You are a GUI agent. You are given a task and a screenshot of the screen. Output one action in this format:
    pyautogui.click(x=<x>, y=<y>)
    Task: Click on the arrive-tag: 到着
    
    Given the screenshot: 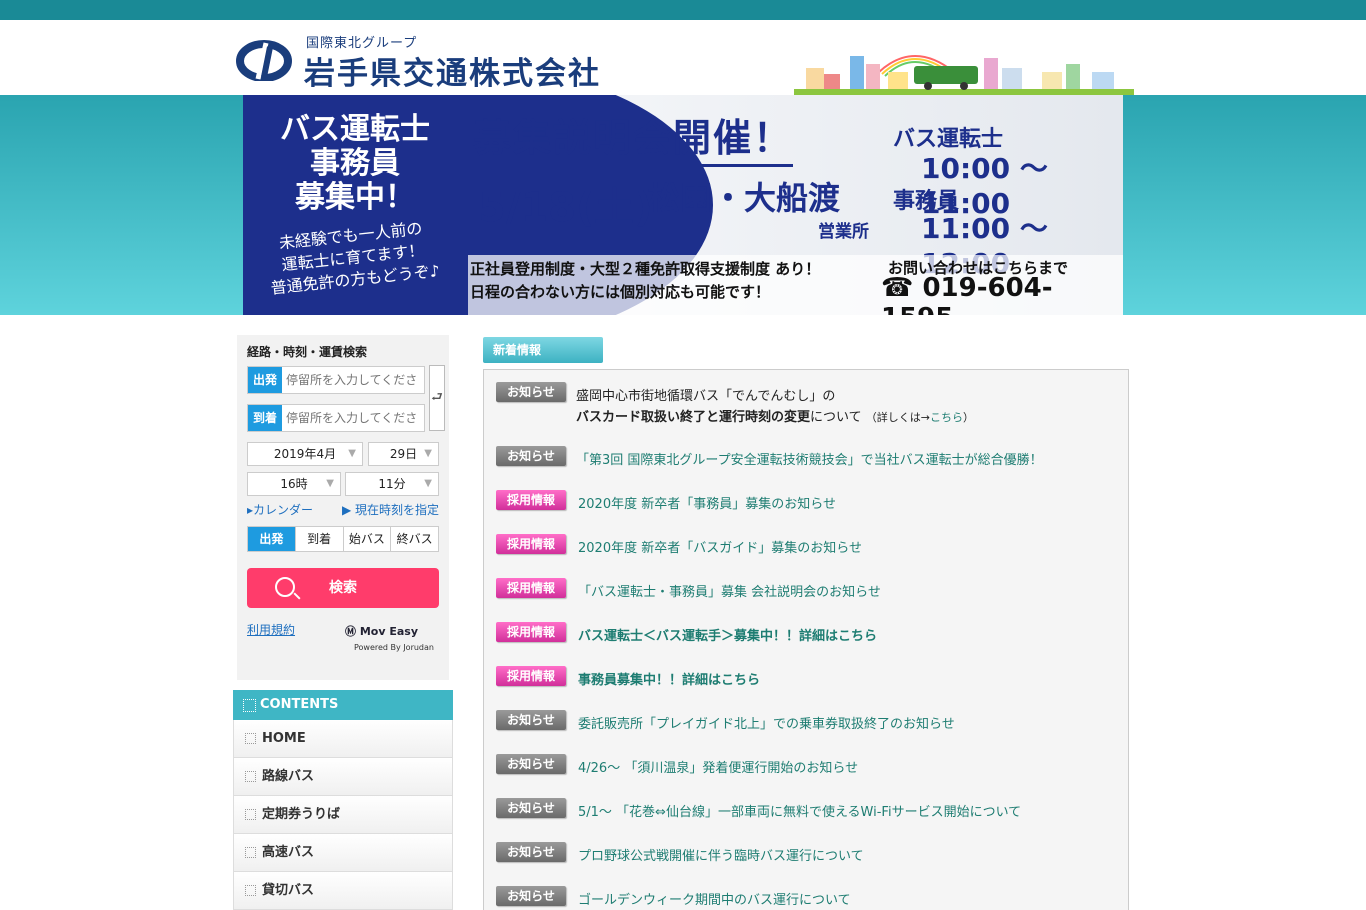 What is the action you would take?
    pyautogui.click(x=265, y=418)
    